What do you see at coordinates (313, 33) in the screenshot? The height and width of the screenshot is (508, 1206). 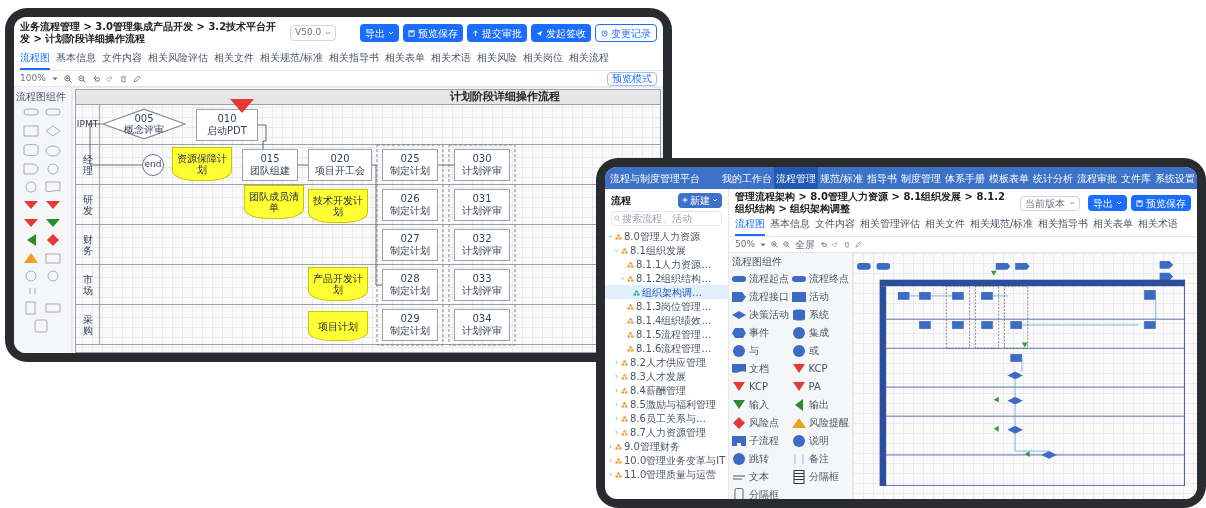 I see `version-select: V50.0` at bounding box center [313, 33].